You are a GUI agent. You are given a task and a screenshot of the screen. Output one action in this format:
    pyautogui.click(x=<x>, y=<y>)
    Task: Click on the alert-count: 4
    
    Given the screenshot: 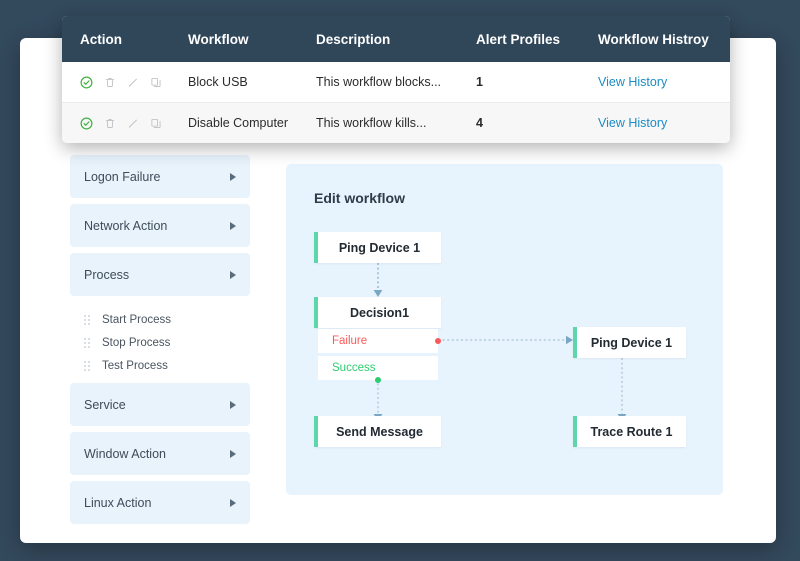 What is the action you would take?
    pyautogui.click(x=479, y=123)
    